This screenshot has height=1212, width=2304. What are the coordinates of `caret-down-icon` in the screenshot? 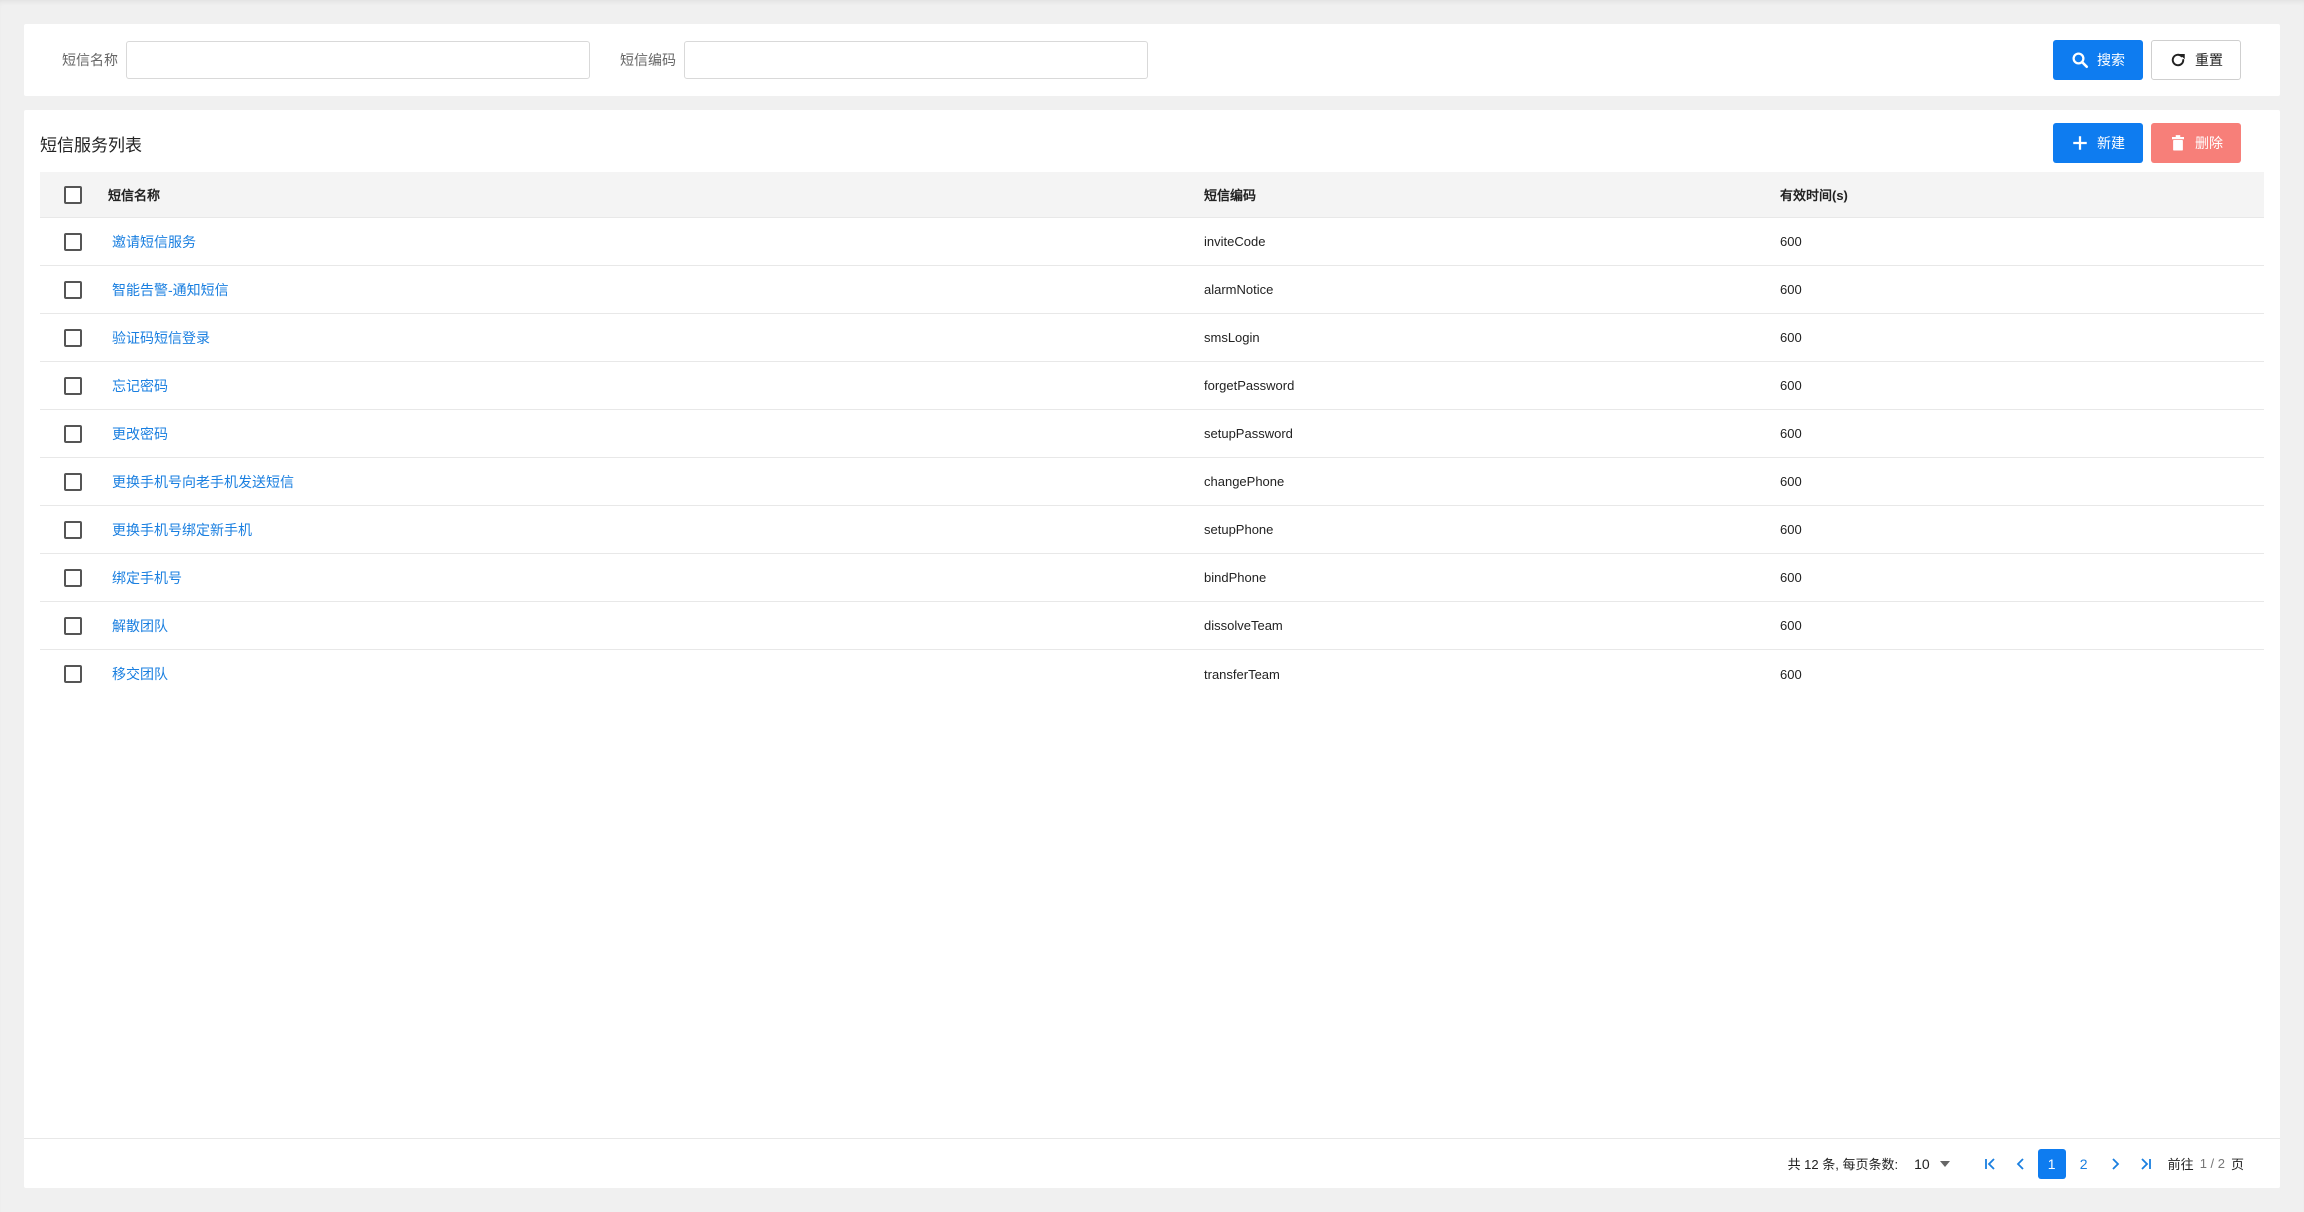 It's located at (1944, 1163).